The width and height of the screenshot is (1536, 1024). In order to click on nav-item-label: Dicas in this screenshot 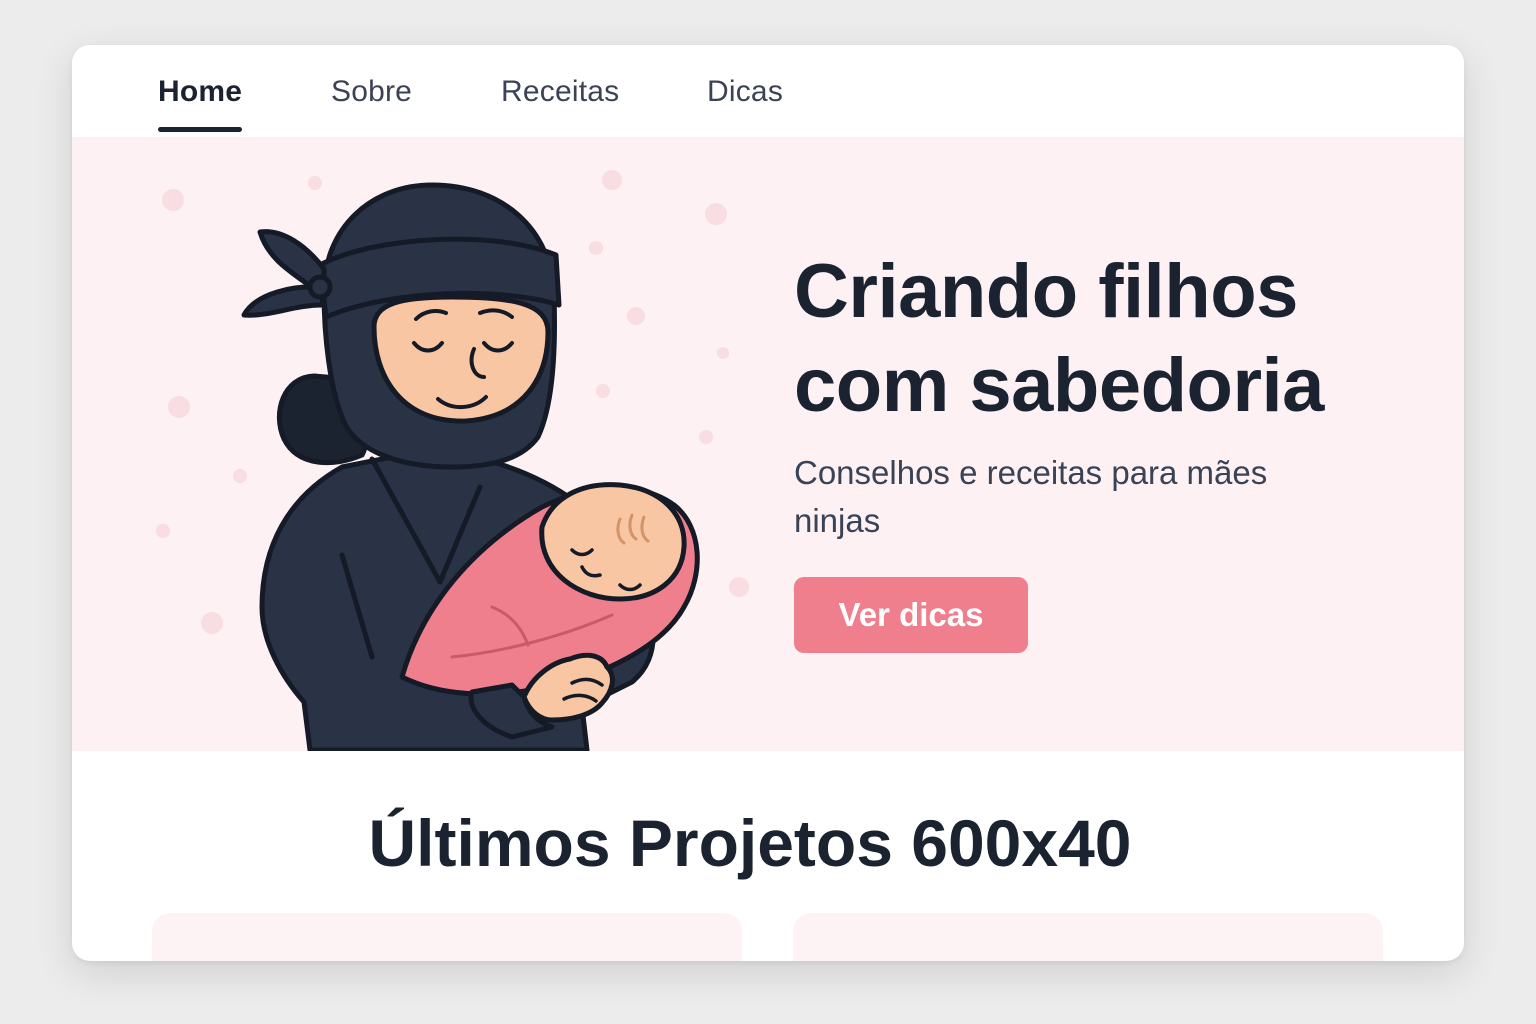, I will do `click(745, 91)`.